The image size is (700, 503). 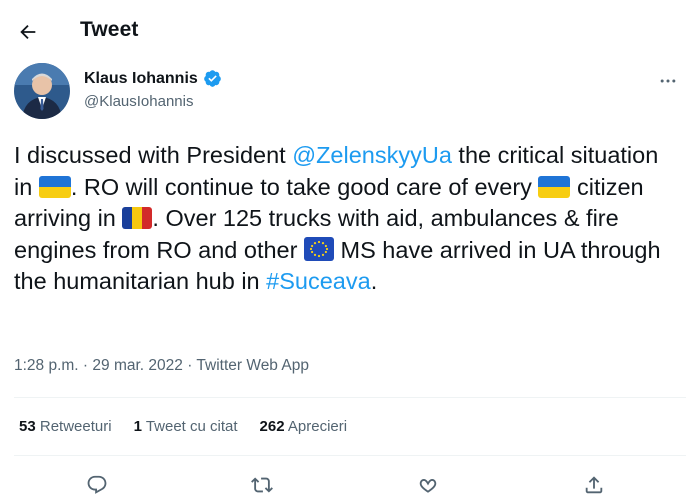 I want to click on romania-flag-emoji, so click(x=137, y=218).